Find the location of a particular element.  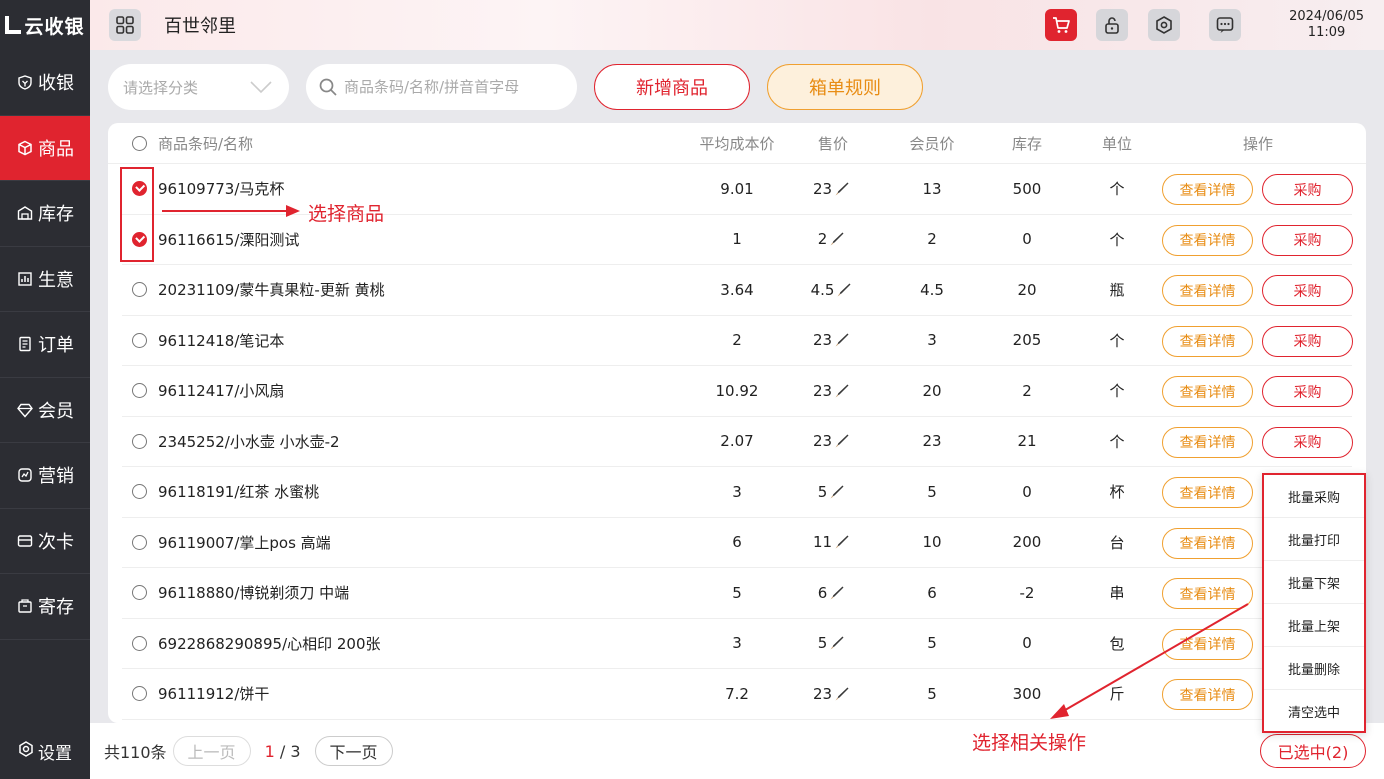

cart-button is located at coordinates (1061, 25).